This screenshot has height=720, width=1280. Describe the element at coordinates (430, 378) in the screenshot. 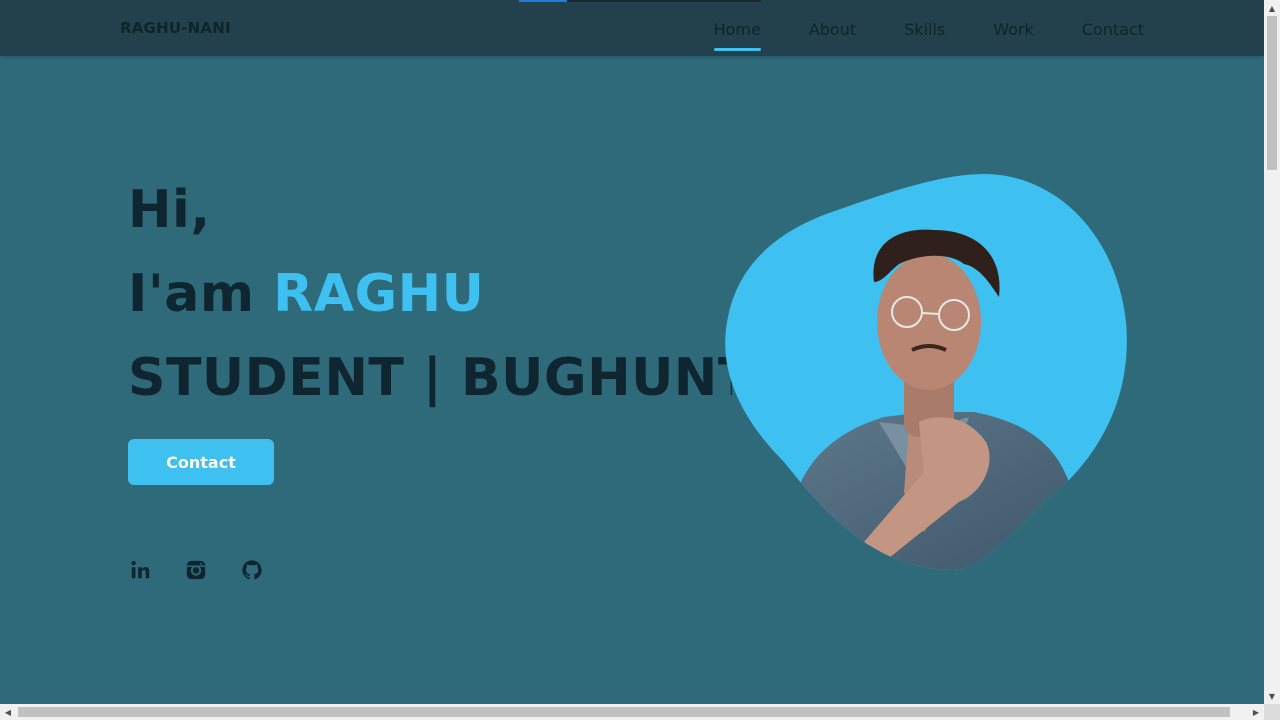

I see `hero-role: STUDENT | BUGHUNTER` at that location.